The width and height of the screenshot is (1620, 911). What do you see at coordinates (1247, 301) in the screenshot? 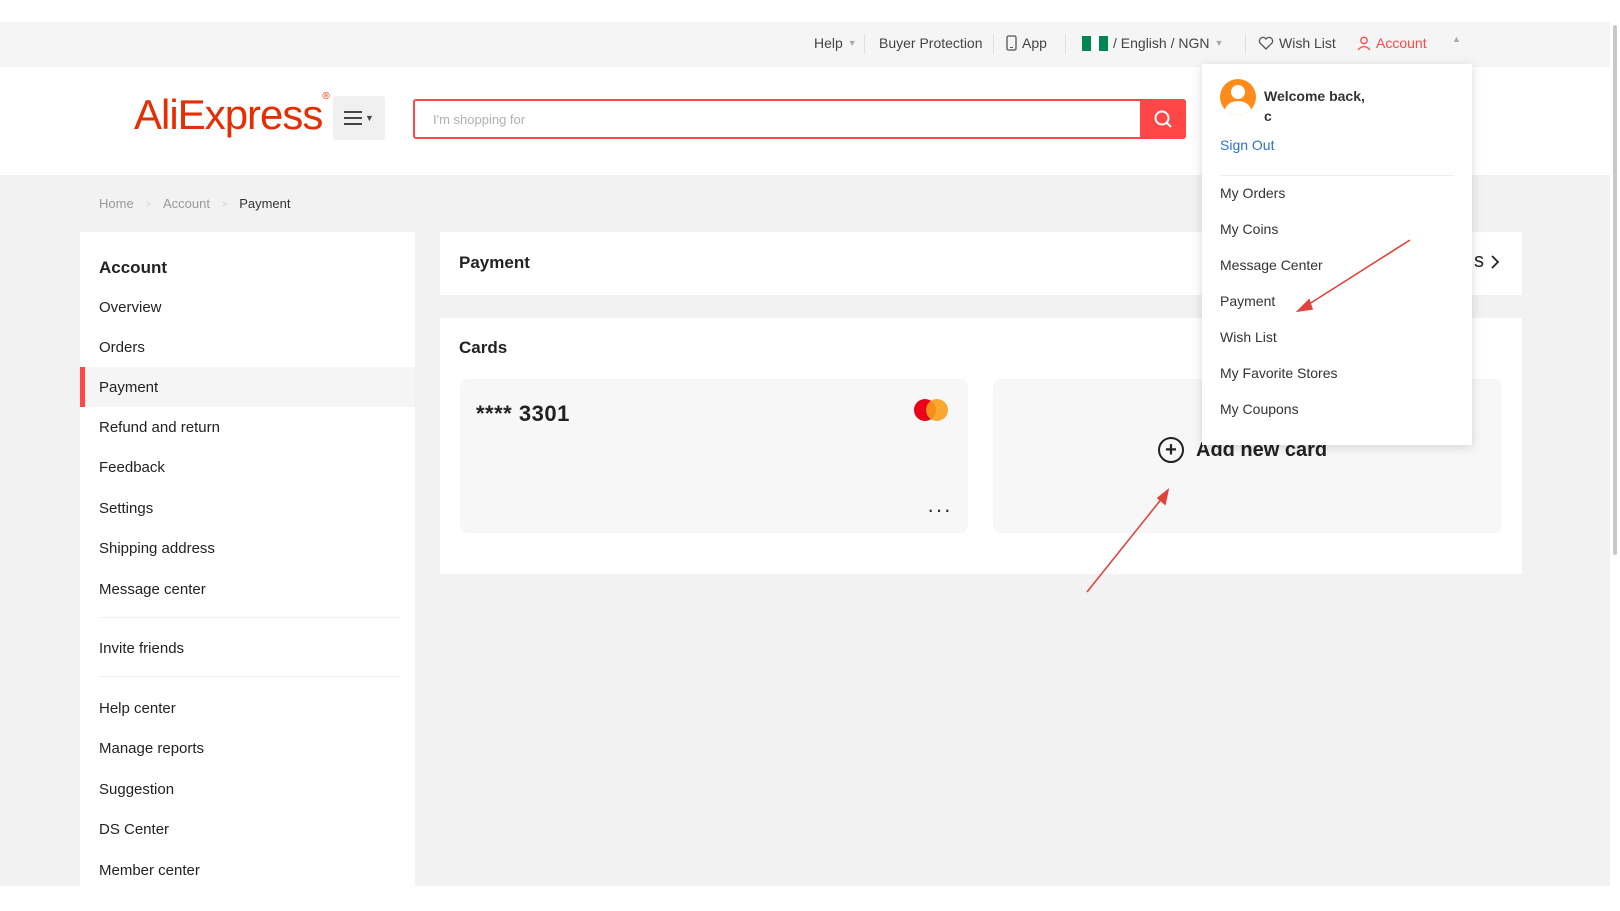
I see `dropdown-item-payment: Payment` at bounding box center [1247, 301].